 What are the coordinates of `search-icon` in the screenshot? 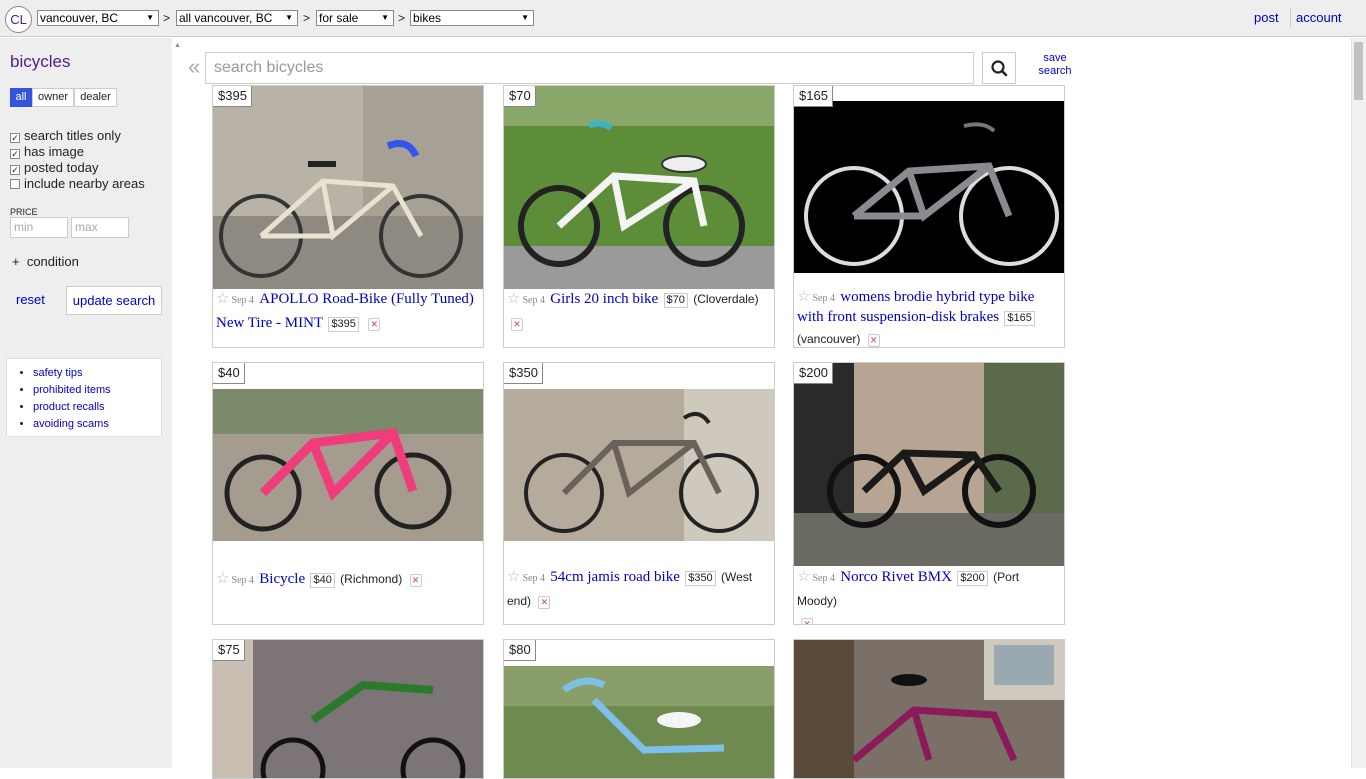 It's located at (999, 68).